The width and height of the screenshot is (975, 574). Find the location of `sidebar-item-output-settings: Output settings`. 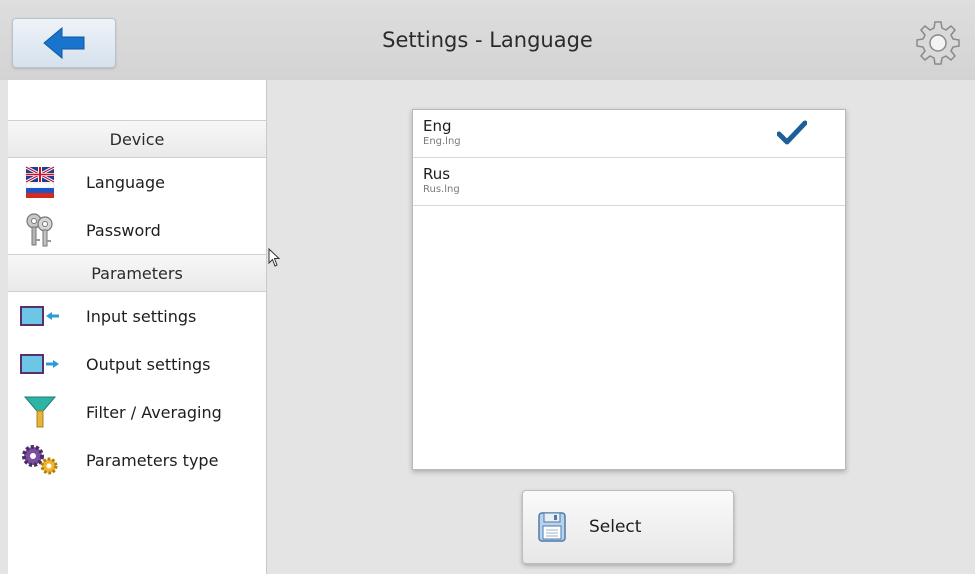

sidebar-item-output-settings: Output settings is located at coordinates (137, 364).